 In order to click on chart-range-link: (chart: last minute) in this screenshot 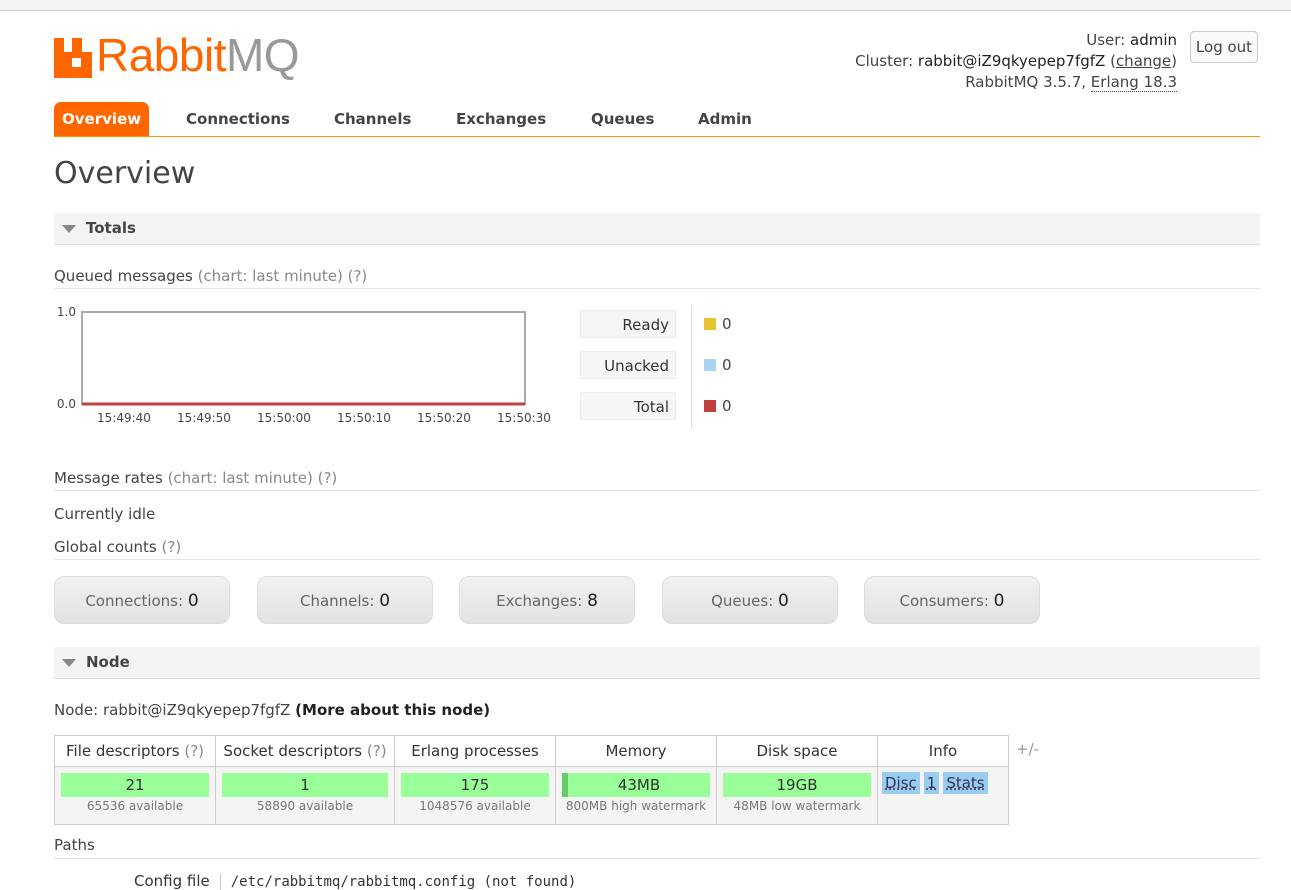, I will do `click(270, 276)`.